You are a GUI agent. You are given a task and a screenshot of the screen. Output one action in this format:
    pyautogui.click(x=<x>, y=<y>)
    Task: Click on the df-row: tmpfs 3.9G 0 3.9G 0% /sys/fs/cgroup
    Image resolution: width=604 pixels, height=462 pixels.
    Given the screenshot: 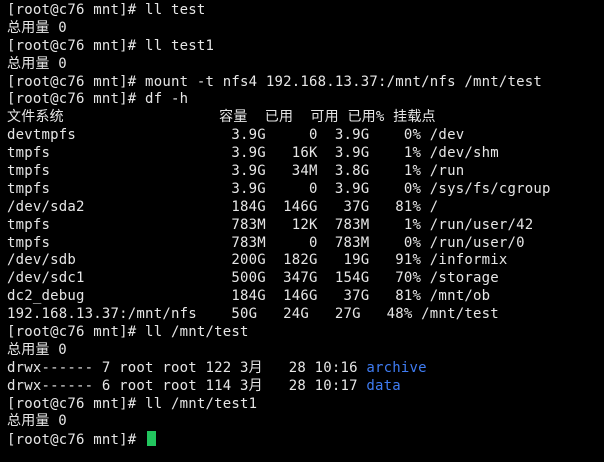 What is the action you would take?
    pyautogui.click(x=279, y=188)
    